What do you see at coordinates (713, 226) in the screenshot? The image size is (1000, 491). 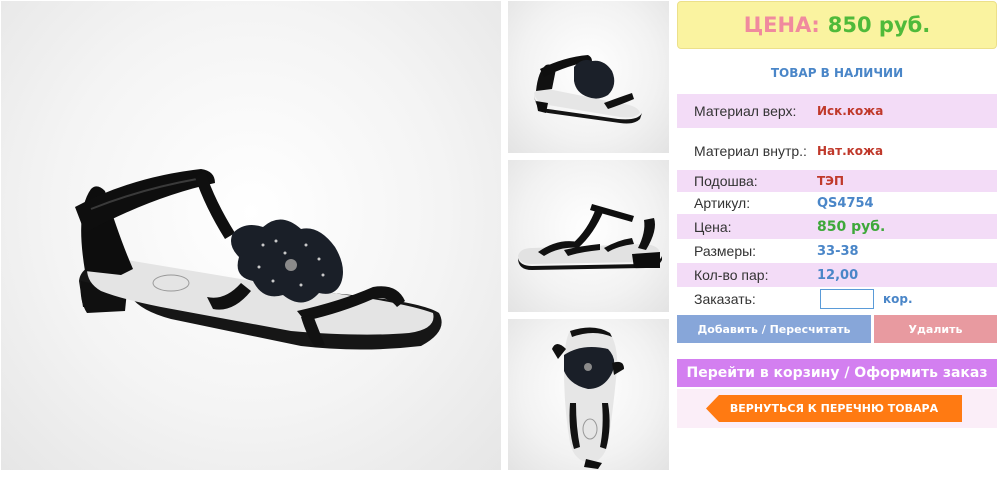 I see `spec-label: Цена:` at bounding box center [713, 226].